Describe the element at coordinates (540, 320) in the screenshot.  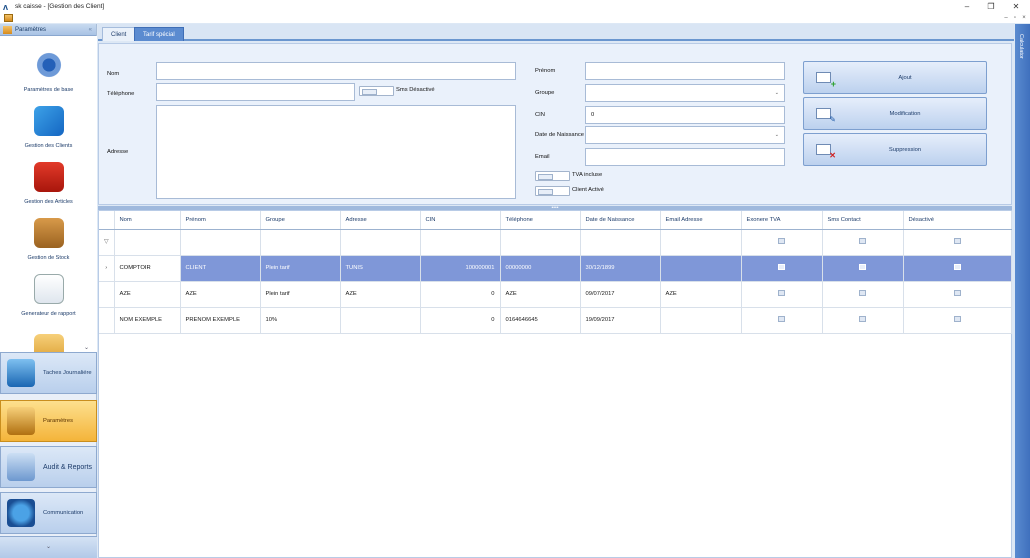
I see `cell-telephone: 0164646645` at that location.